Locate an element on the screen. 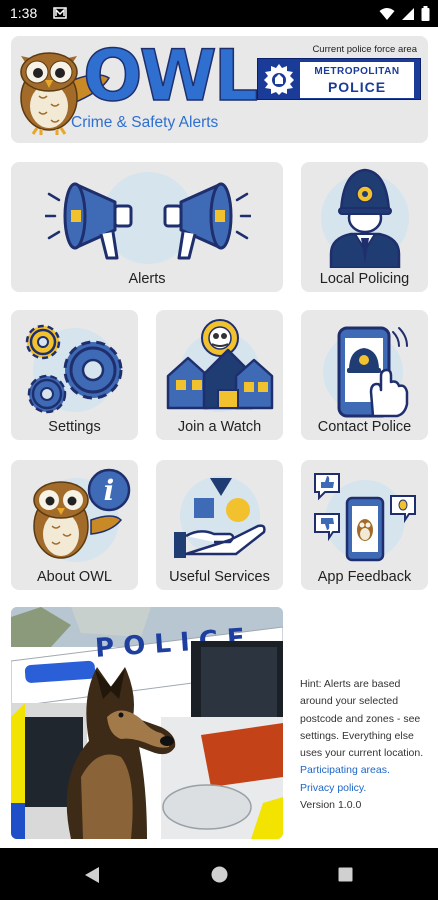  version-text: Version 1.0.0 is located at coordinates (331, 805).